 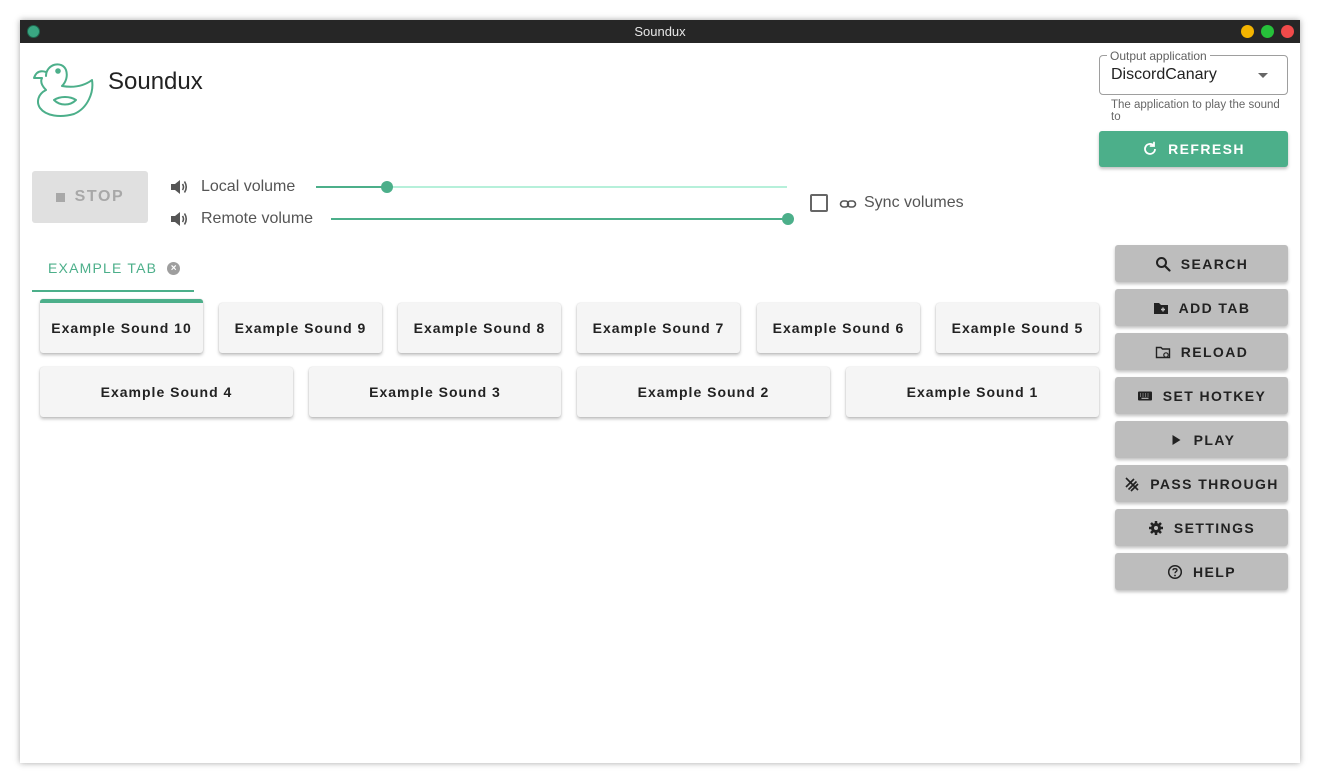 What do you see at coordinates (1214, 483) in the screenshot?
I see `sidebar-button-label: PASS THROUGH` at bounding box center [1214, 483].